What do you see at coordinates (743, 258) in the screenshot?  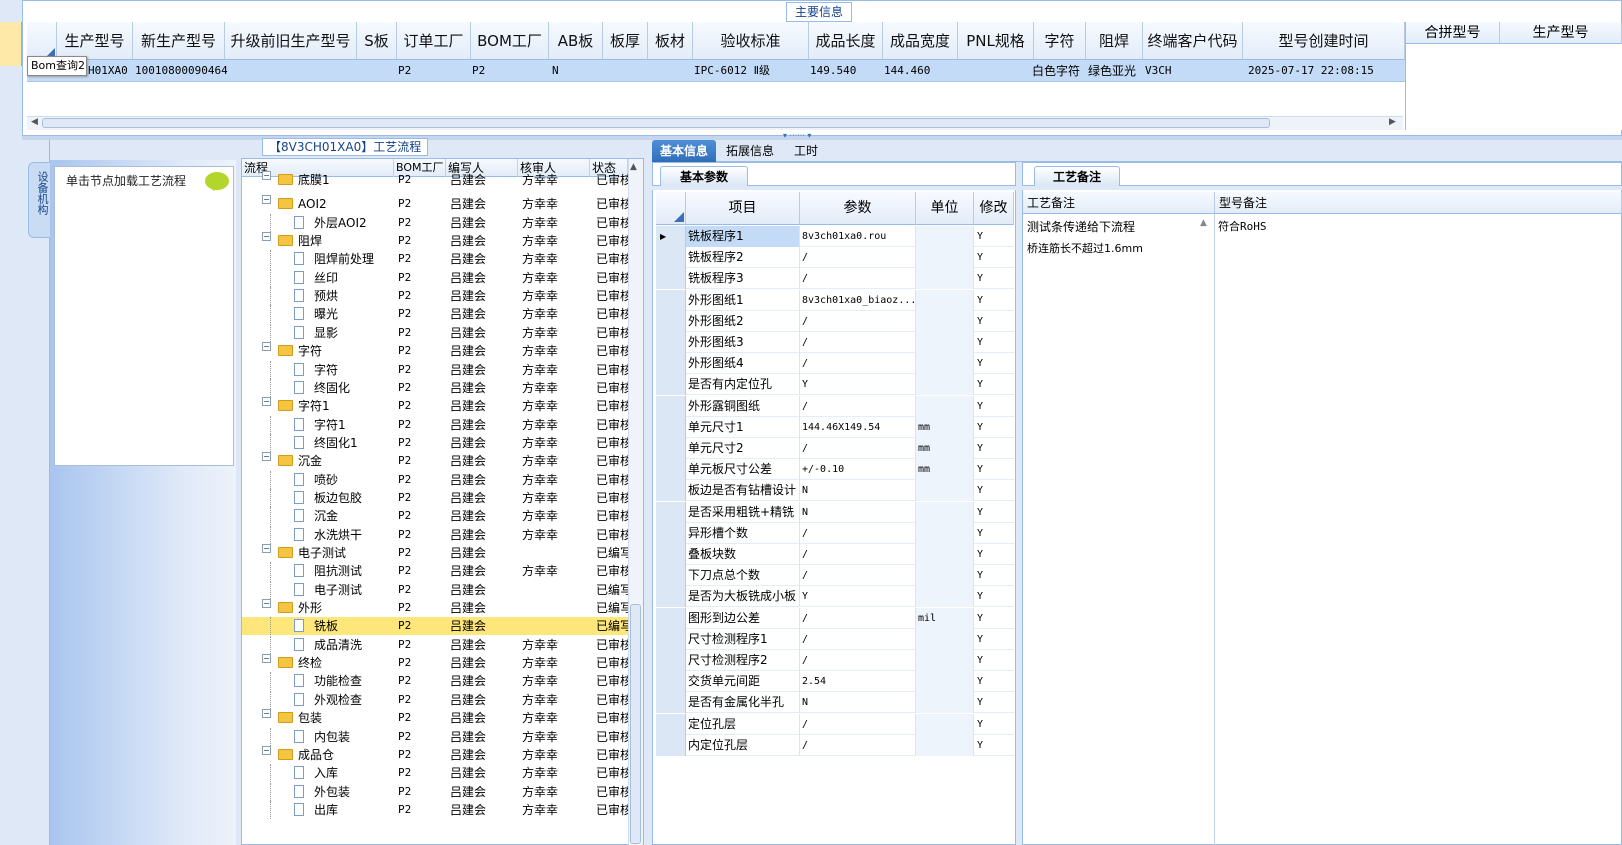 I see `cell-item: 铣板程序2` at bounding box center [743, 258].